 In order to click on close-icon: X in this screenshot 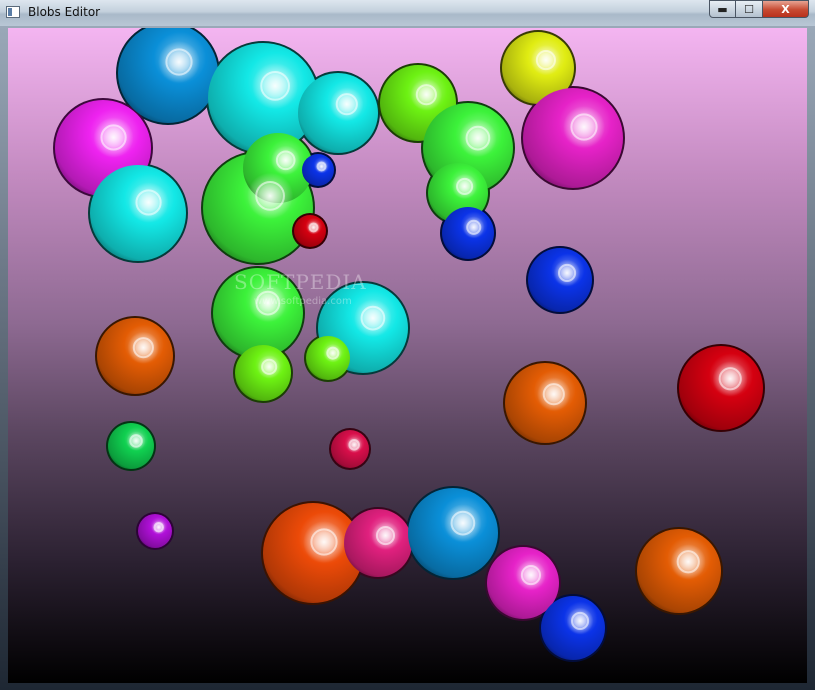, I will do `click(785, 9)`.